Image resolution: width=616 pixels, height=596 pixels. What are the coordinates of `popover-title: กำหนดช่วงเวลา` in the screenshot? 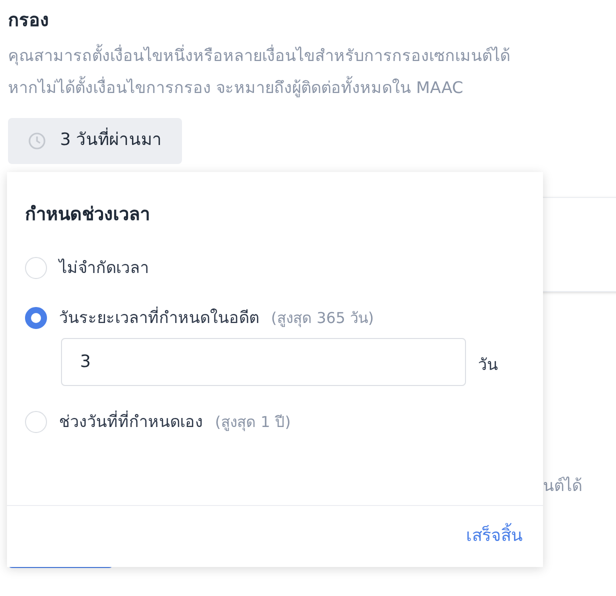 It's located at (88, 215).